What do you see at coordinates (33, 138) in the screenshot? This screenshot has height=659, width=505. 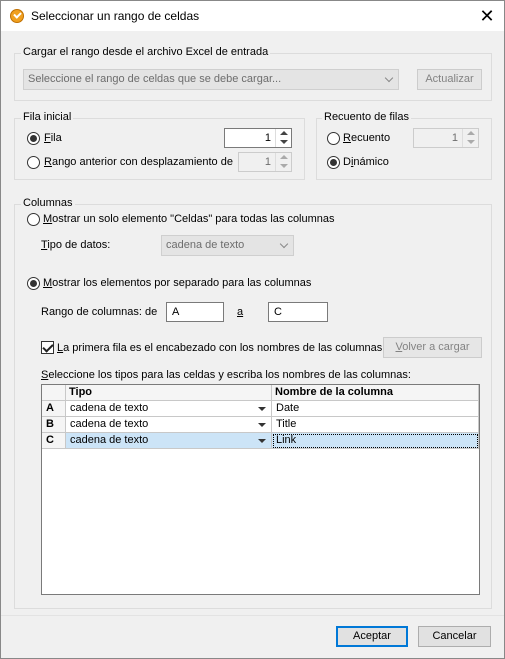 I see `row-radio` at bounding box center [33, 138].